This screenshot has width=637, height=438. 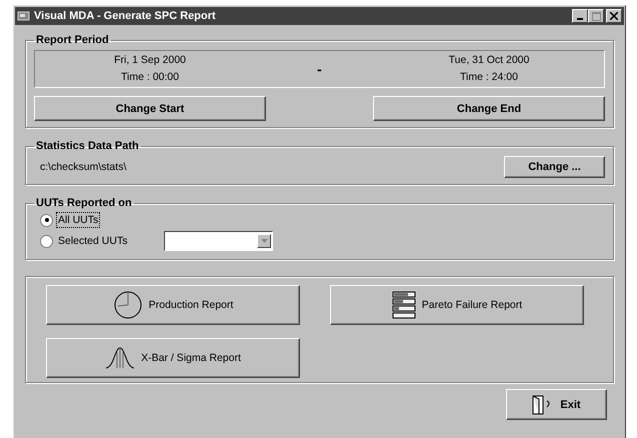 I want to click on report-button: Production Report, so click(x=173, y=305).